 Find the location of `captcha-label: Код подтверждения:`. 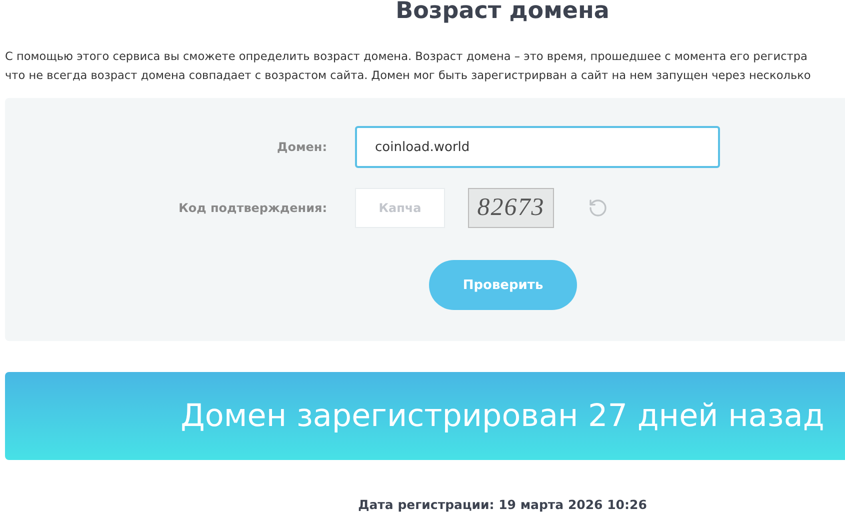

captcha-label: Код подтверждения: is located at coordinates (252, 208).